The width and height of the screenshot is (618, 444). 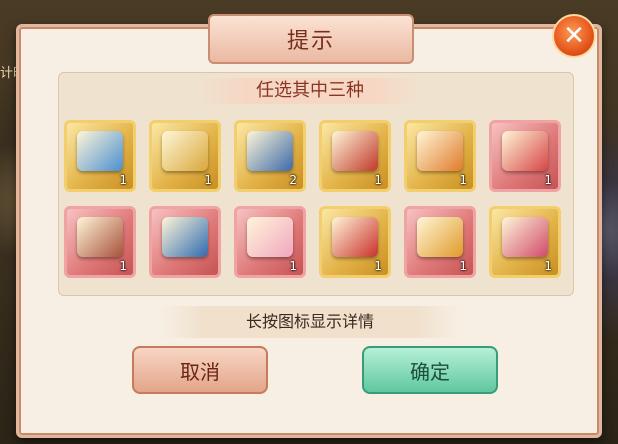 I want to click on close-button: ✕, so click(x=574, y=36).